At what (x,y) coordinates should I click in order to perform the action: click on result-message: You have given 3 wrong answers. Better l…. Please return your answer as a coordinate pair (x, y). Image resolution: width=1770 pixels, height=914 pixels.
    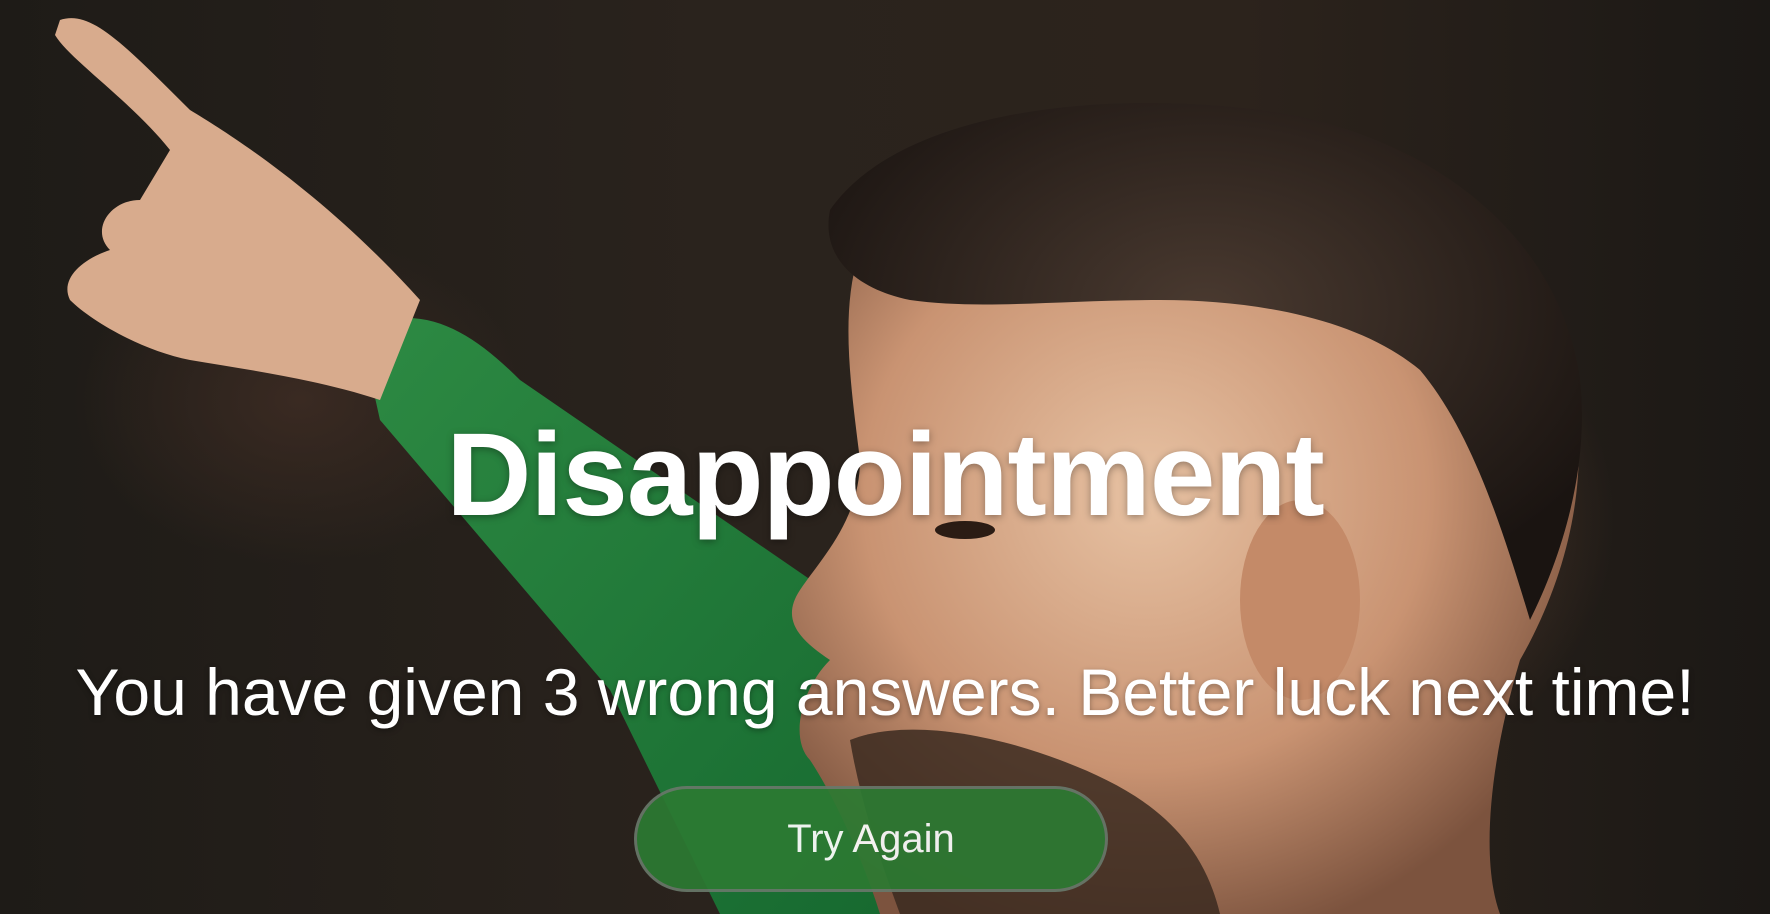
    Looking at the image, I should click on (885, 692).